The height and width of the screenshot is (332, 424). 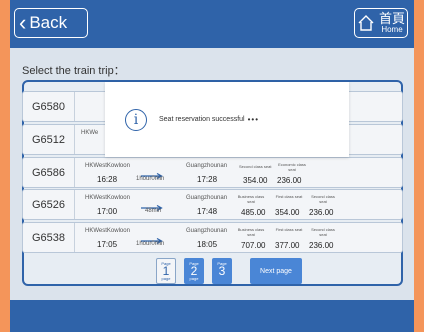 I want to click on select-trip-prompt: Select the train trip：, so click(x=73, y=71).